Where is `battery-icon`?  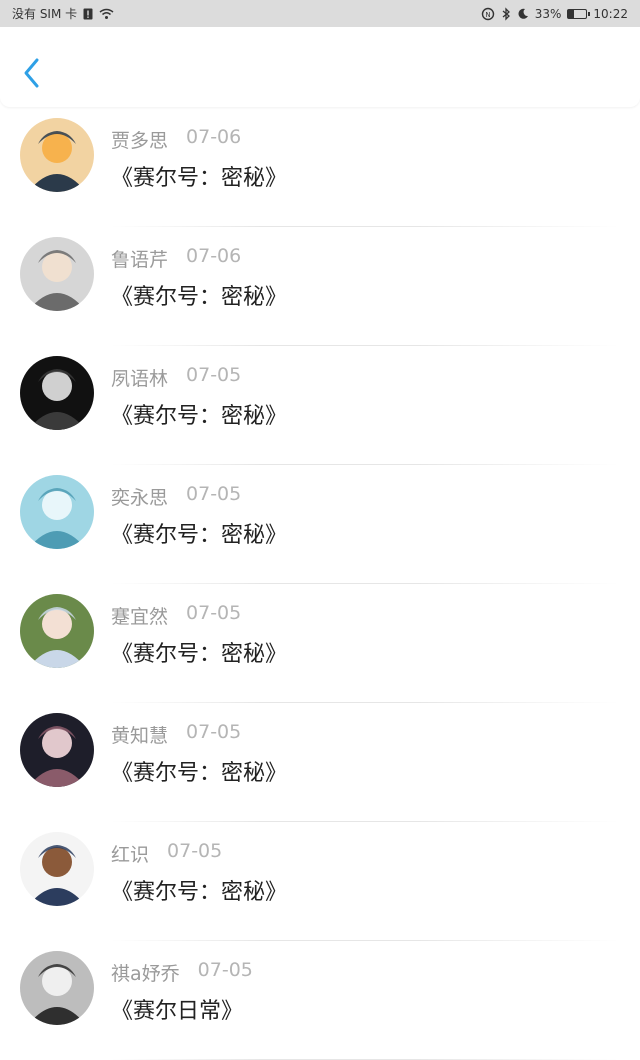
battery-icon is located at coordinates (579, 13).